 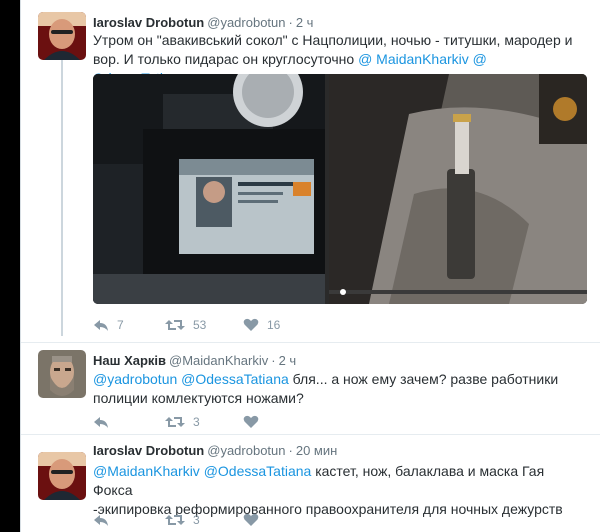 What do you see at coordinates (423, 379) in the screenshot?
I see `tweet-text-plain: бля... а нож ему зачем? разве работники` at bounding box center [423, 379].